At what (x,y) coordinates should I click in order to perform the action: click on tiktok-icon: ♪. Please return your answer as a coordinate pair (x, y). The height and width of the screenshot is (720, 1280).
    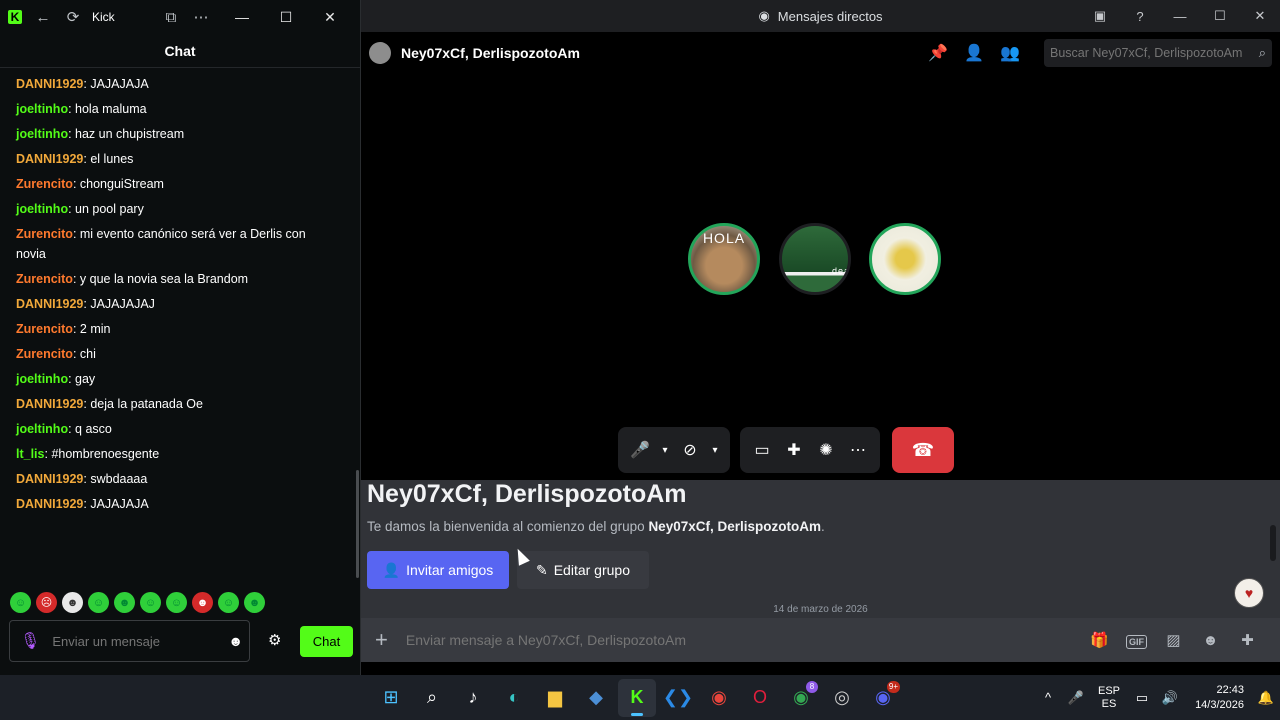
    Looking at the image, I should click on (473, 698).